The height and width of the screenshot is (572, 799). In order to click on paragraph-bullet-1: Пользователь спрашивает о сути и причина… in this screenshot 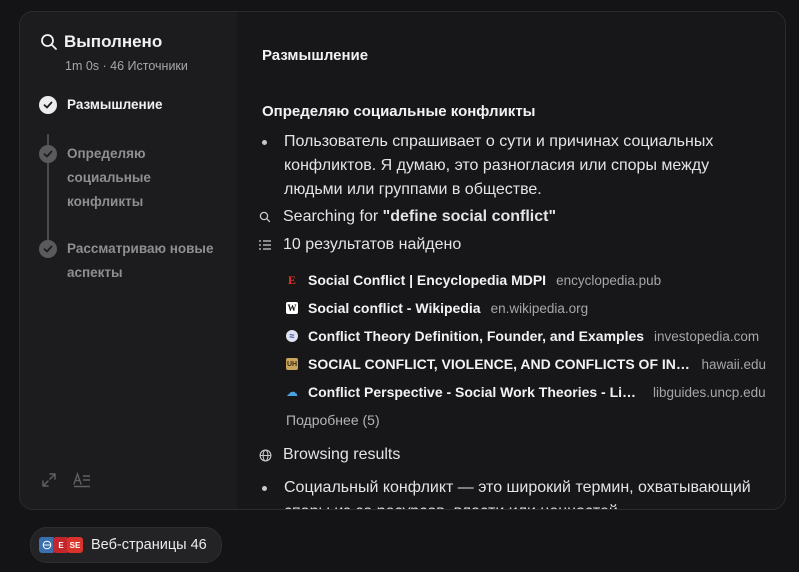, I will do `click(508, 166)`.